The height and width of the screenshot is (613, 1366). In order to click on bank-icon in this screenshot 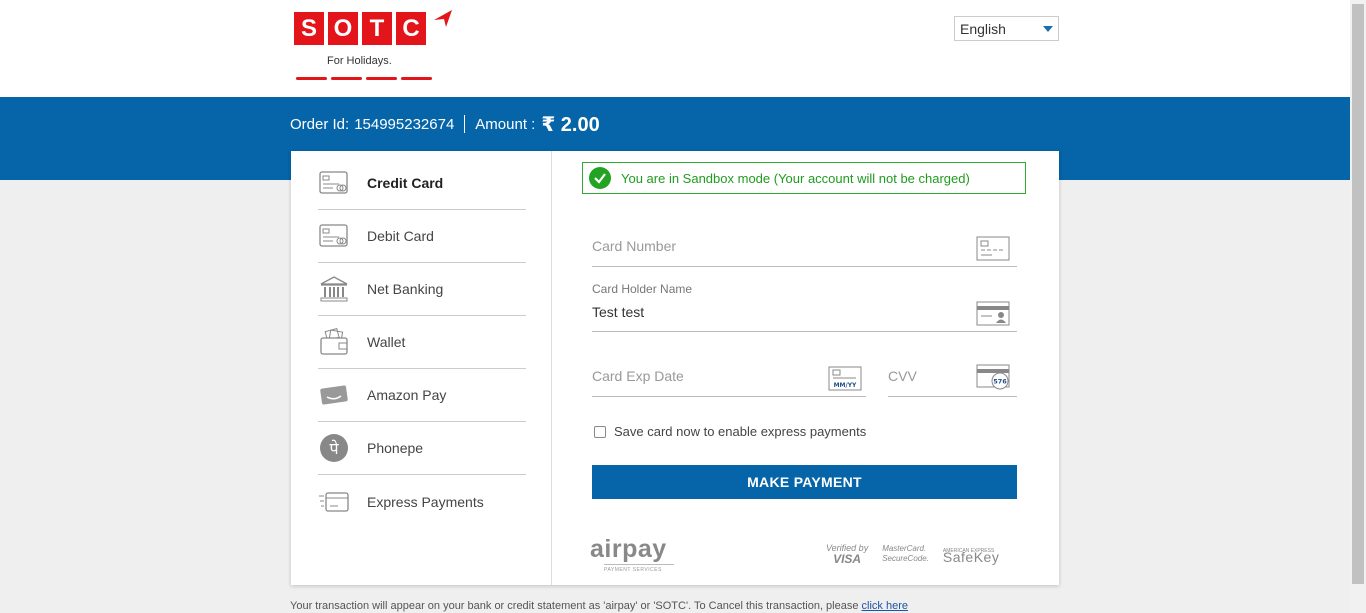, I will do `click(334, 289)`.